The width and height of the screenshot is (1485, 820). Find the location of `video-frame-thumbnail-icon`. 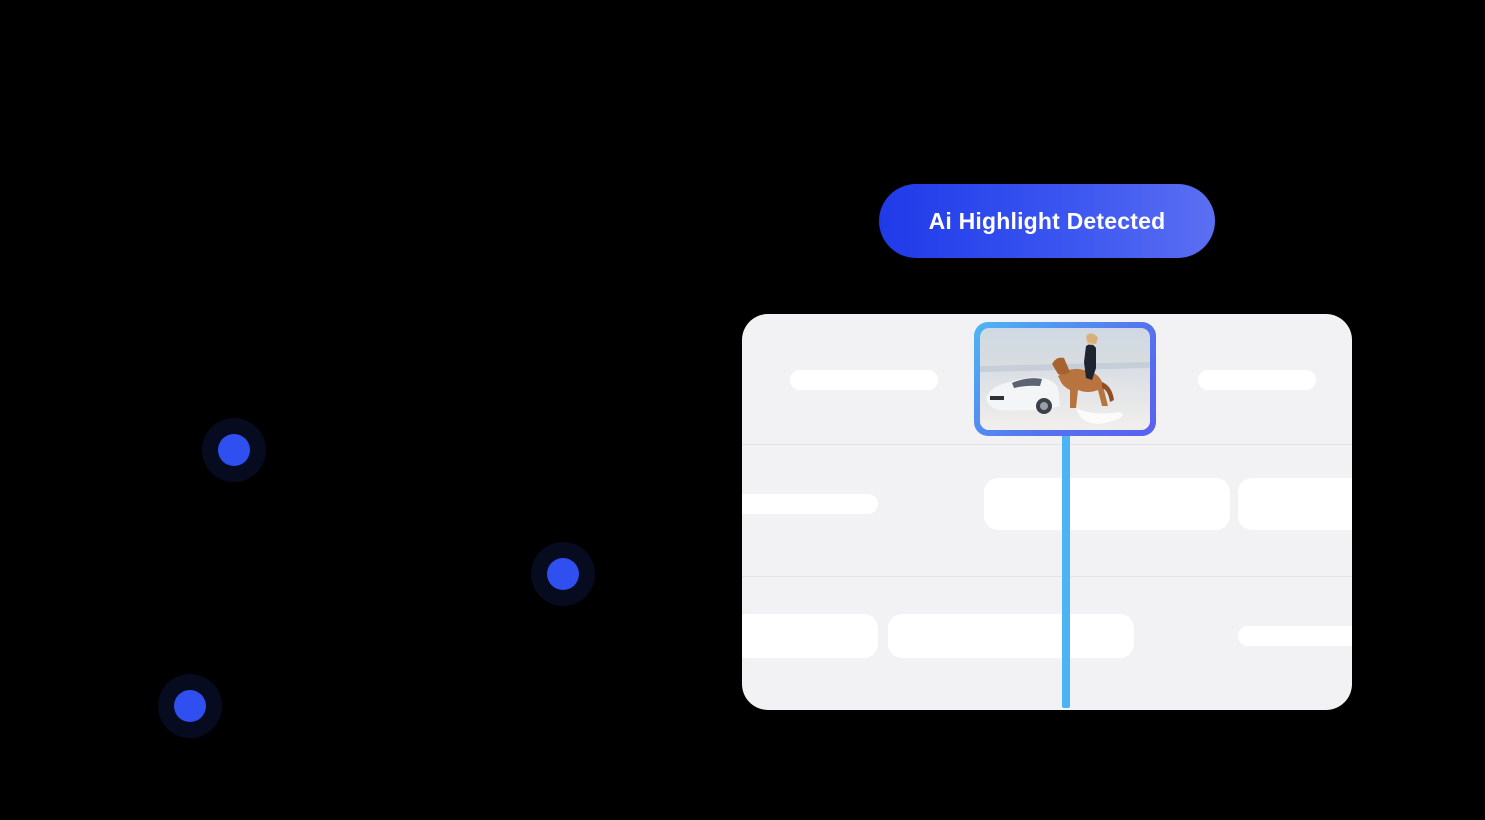

video-frame-thumbnail-icon is located at coordinates (1065, 379).